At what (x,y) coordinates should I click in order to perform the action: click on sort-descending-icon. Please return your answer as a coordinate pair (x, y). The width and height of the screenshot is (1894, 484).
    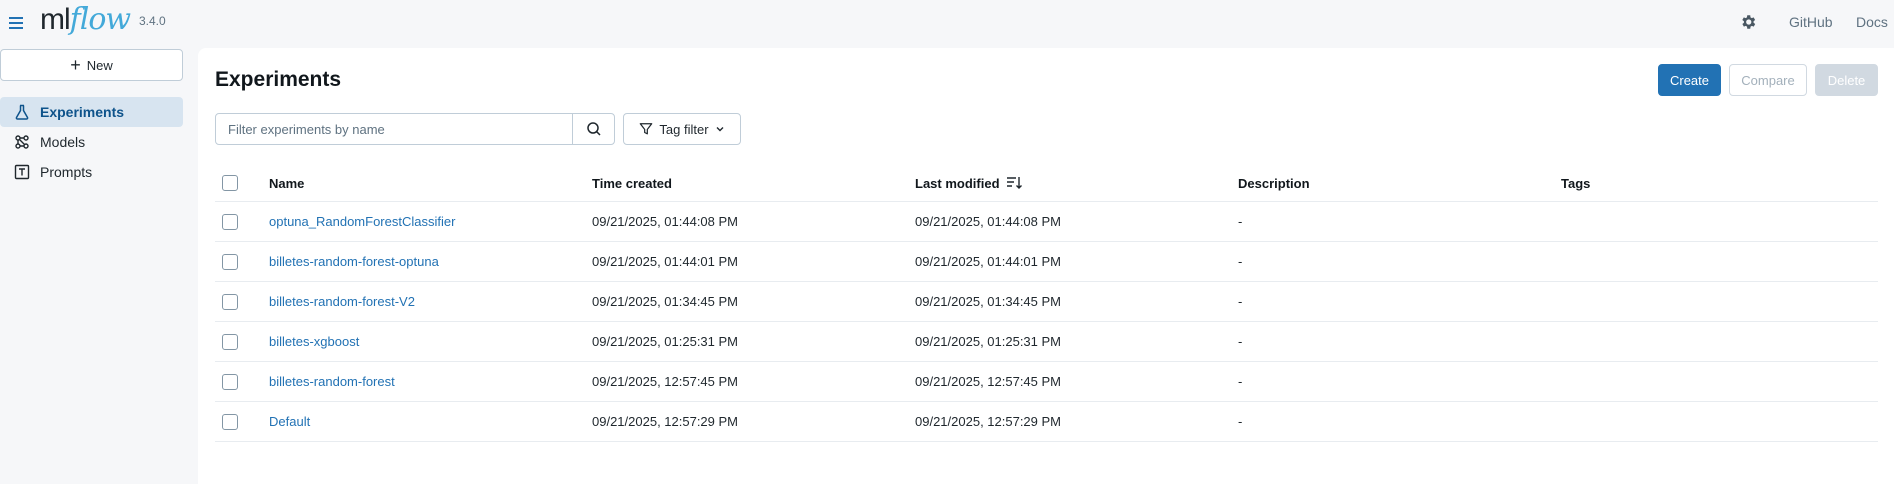
    Looking at the image, I should click on (1014, 183).